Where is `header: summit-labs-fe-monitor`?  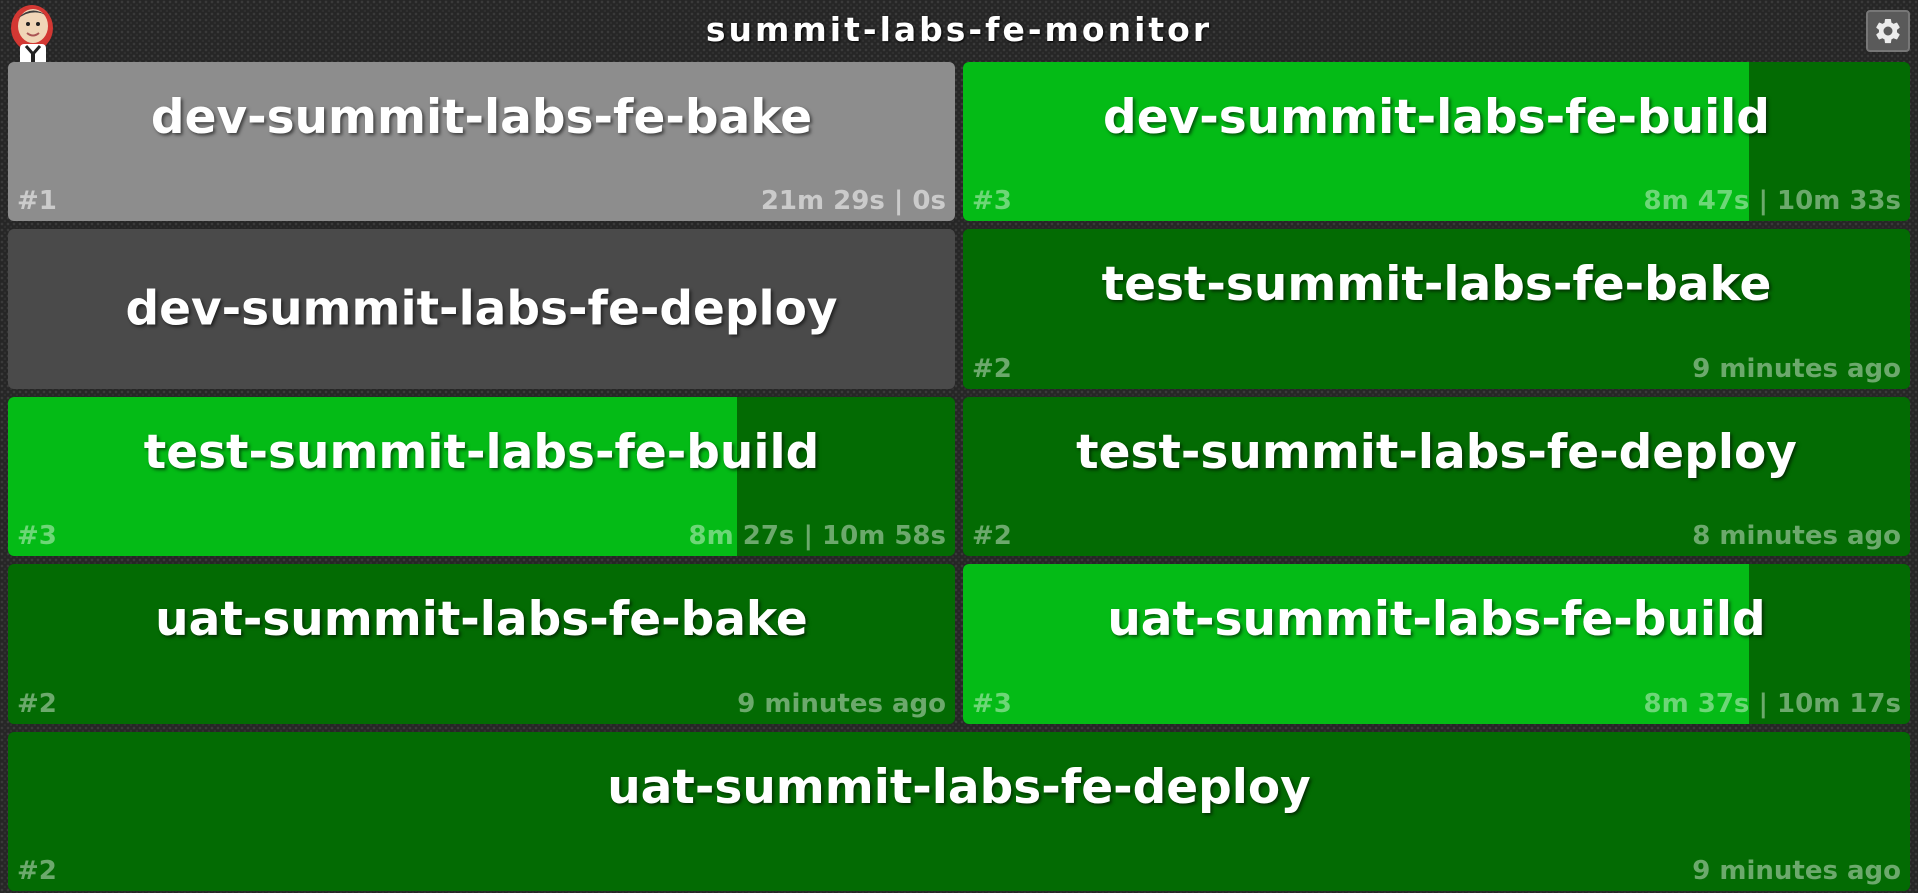
header: summit-labs-fe-monitor is located at coordinates (959, 35).